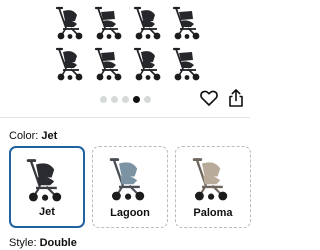 Image resolution: width=320 pixels, height=250 pixels. I want to click on swatch-label: Lagoon, so click(130, 213).